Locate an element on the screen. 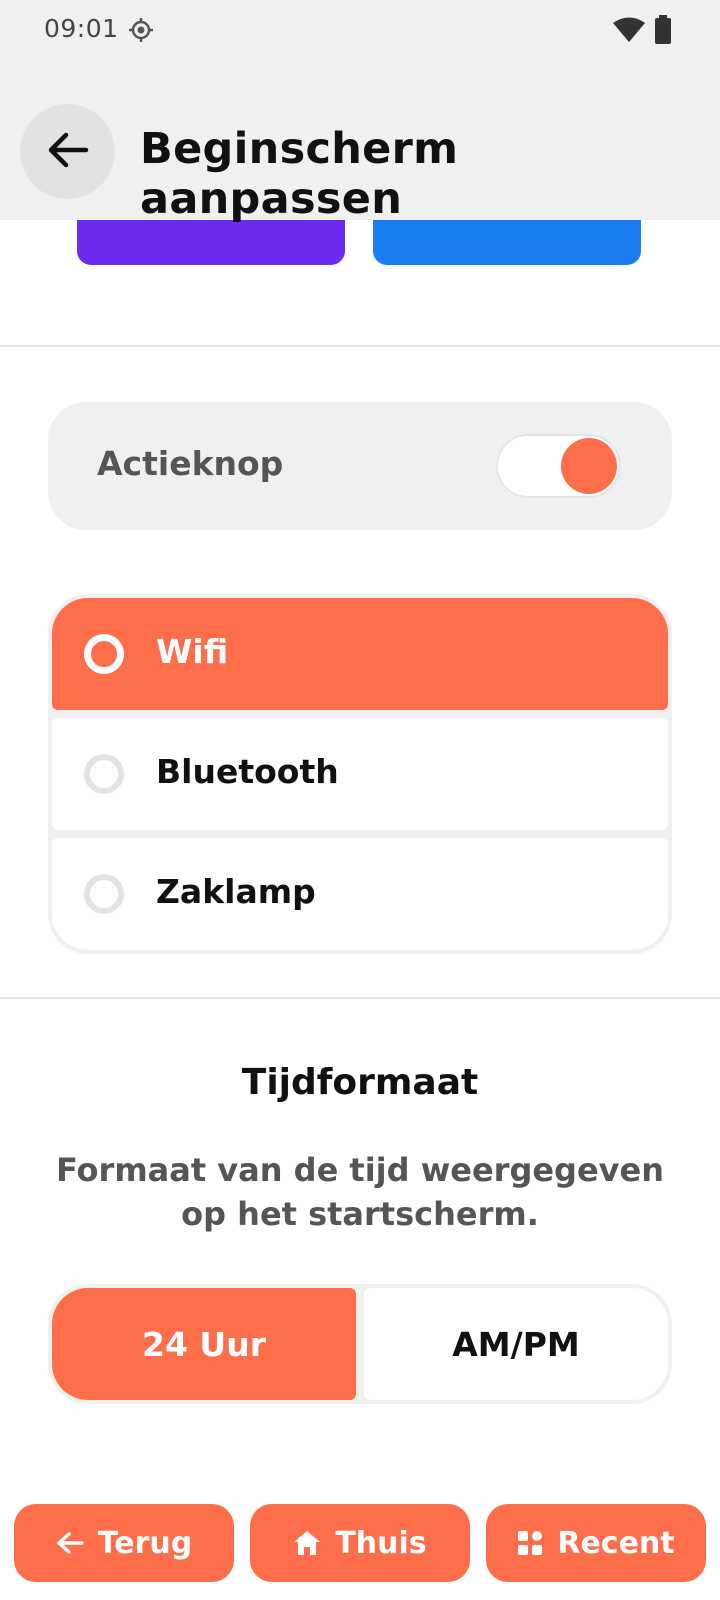  option-bluetooth: Bluetooth is located at coordinates (360, 774).